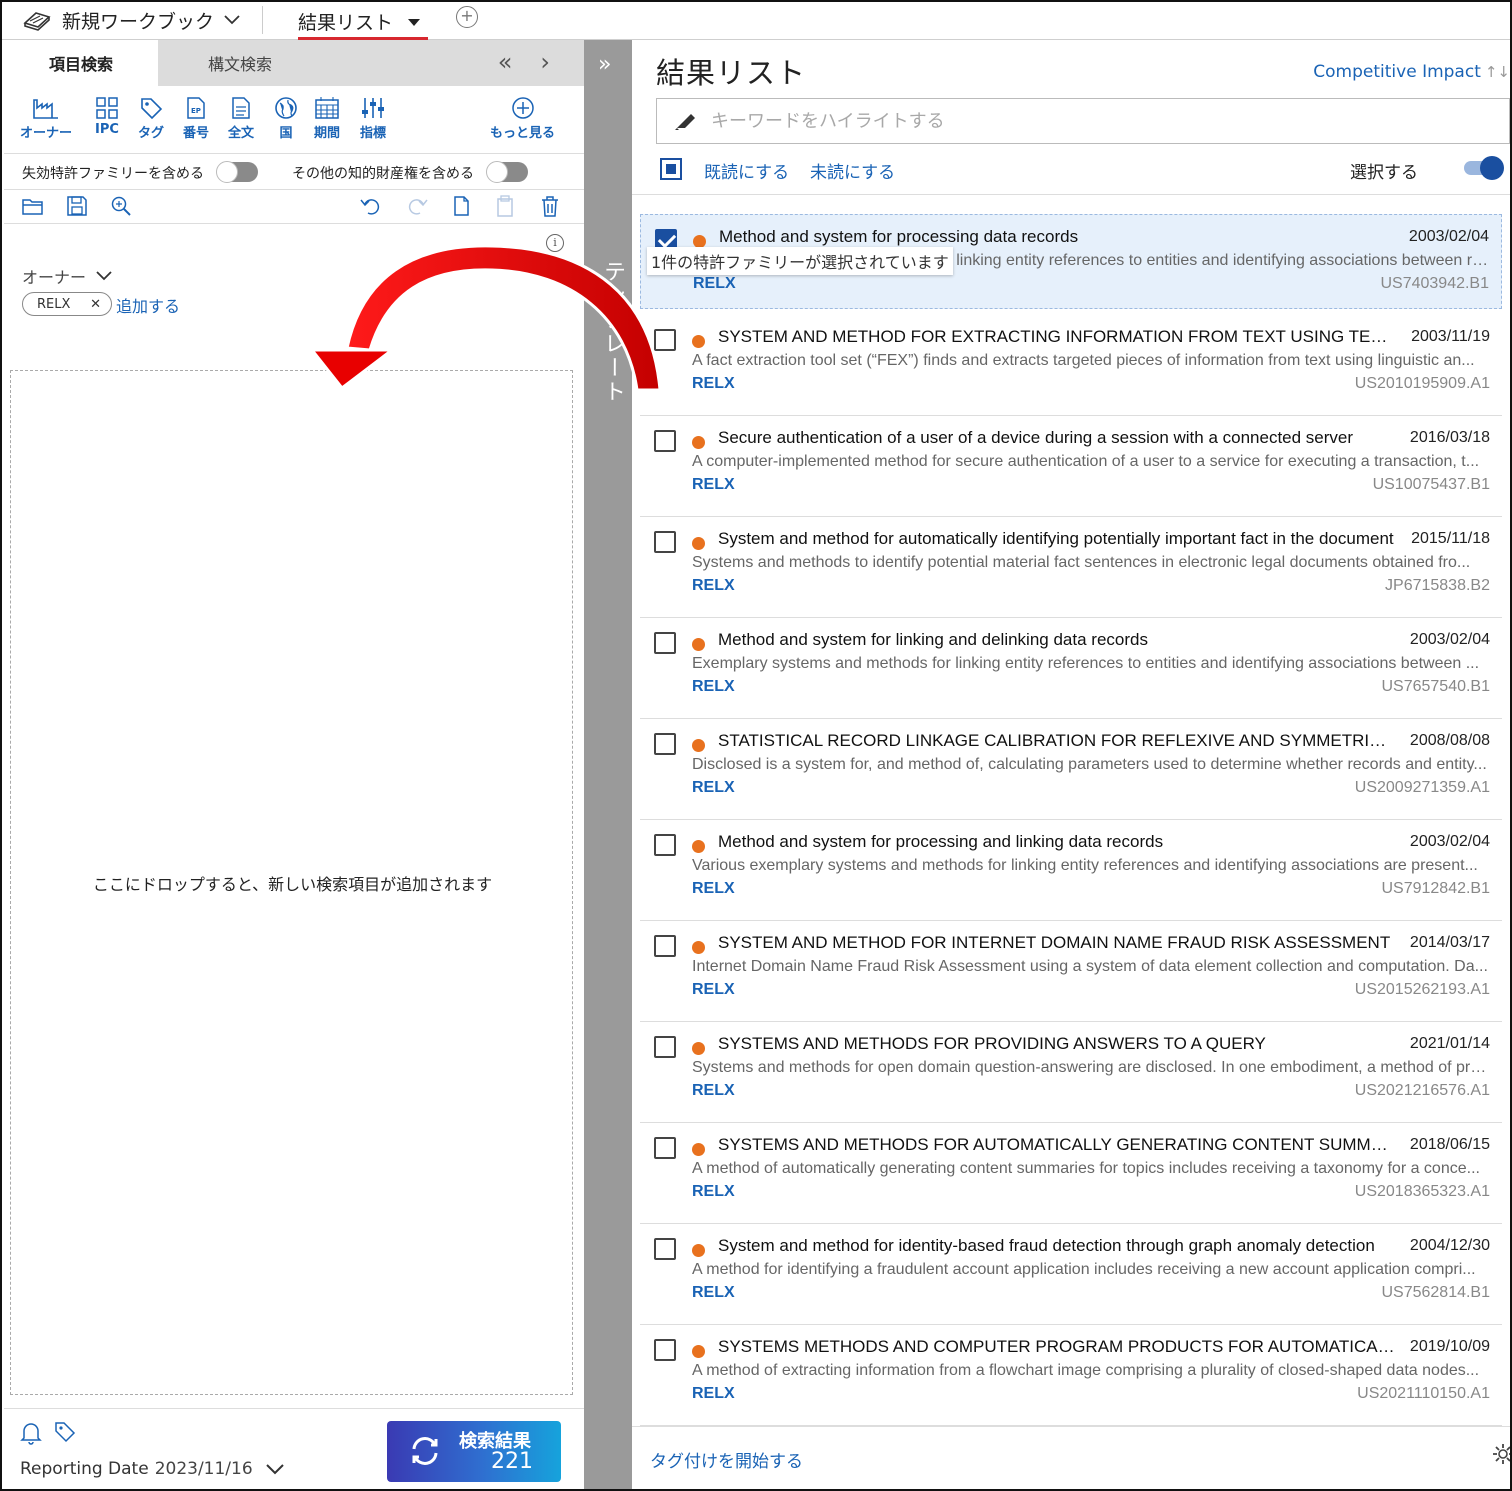 Image resolution: width=1512 pixels, height=1491 pixels. Describe the element at coordinates (1061, 121) in the screenshot. I see `highlight-input` at that location.